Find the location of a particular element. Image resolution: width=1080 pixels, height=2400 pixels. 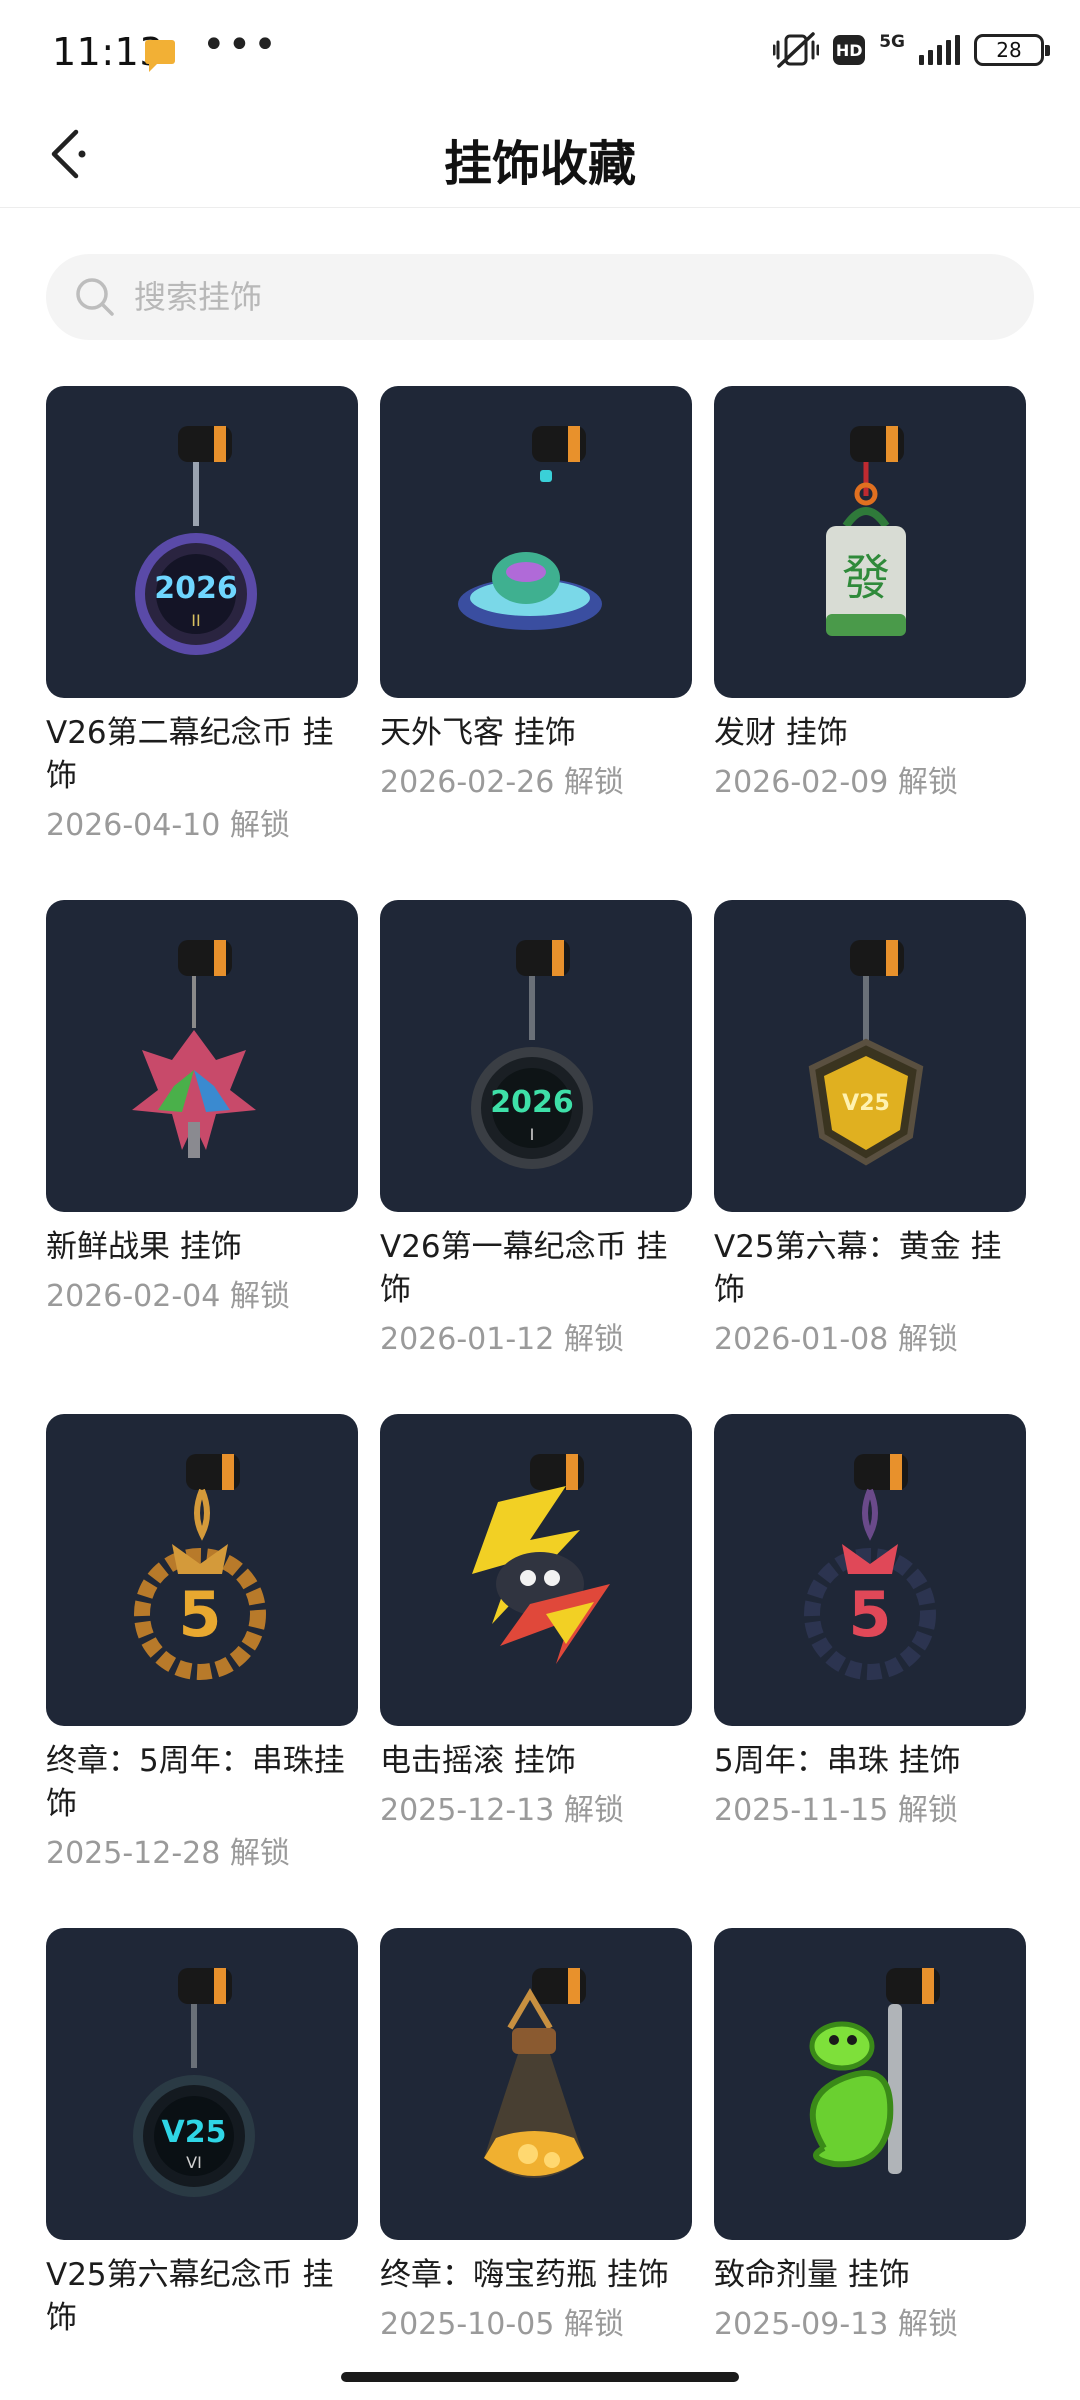

charm-card: 發 发财 挂饰 2026-02-09 解锁 is located at coordinates (870, 643).